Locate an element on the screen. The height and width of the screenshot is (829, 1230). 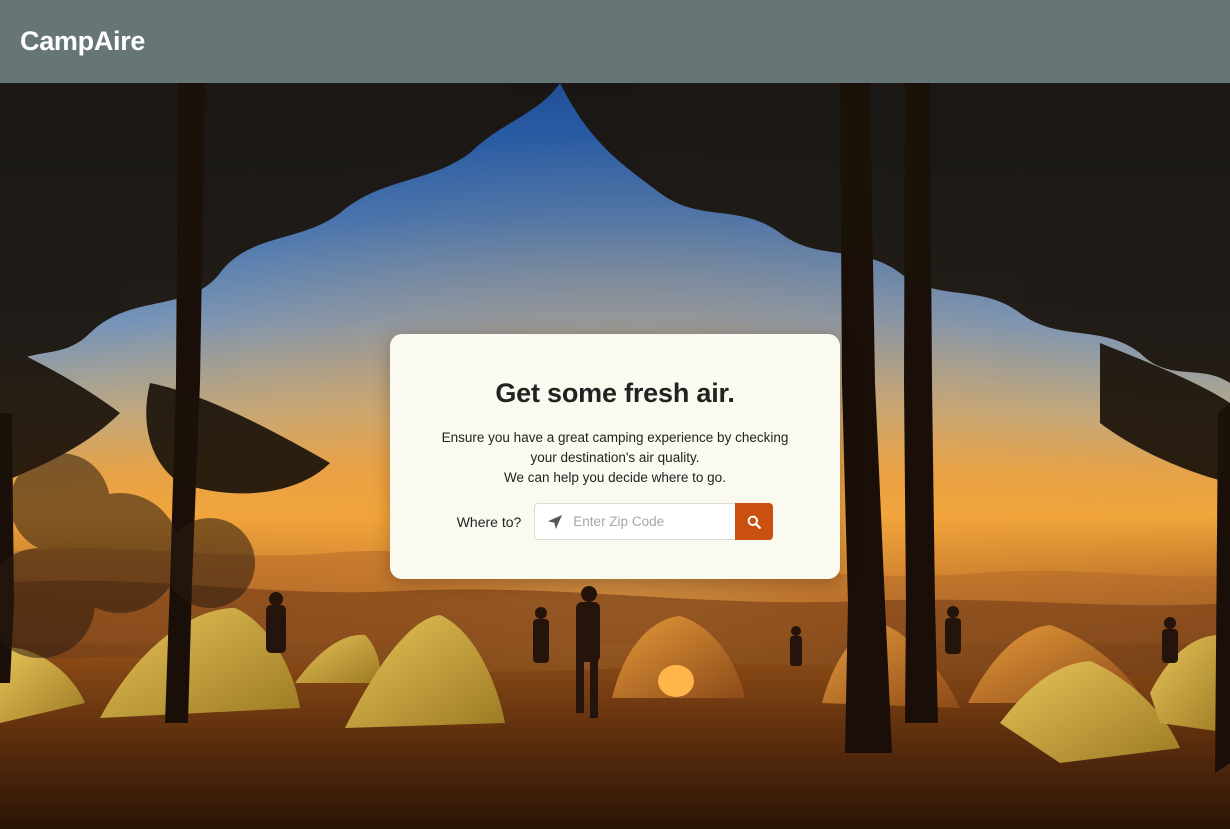
brand-logo: CampAire is located at coordinates (82, 41).